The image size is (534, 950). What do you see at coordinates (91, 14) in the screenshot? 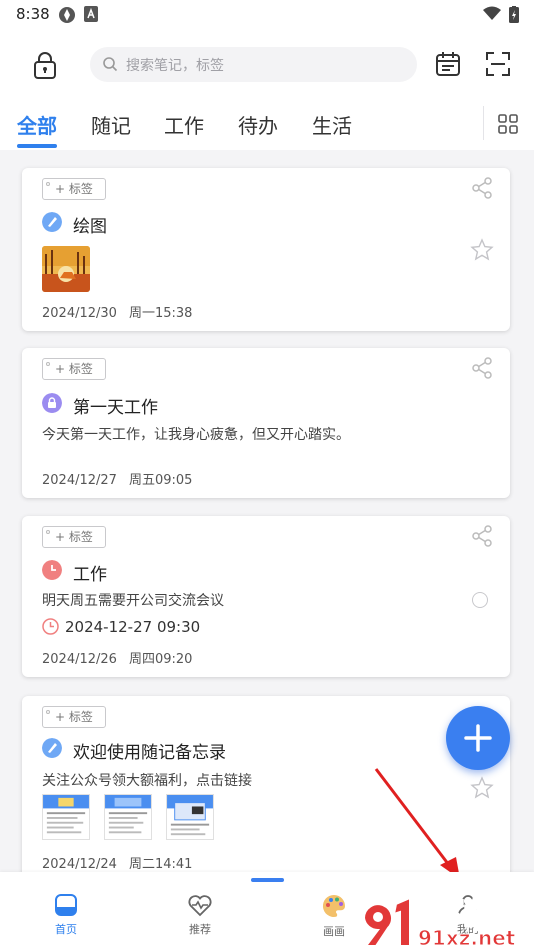
I see `text-notification-icon` at bounding box center [91, 14].